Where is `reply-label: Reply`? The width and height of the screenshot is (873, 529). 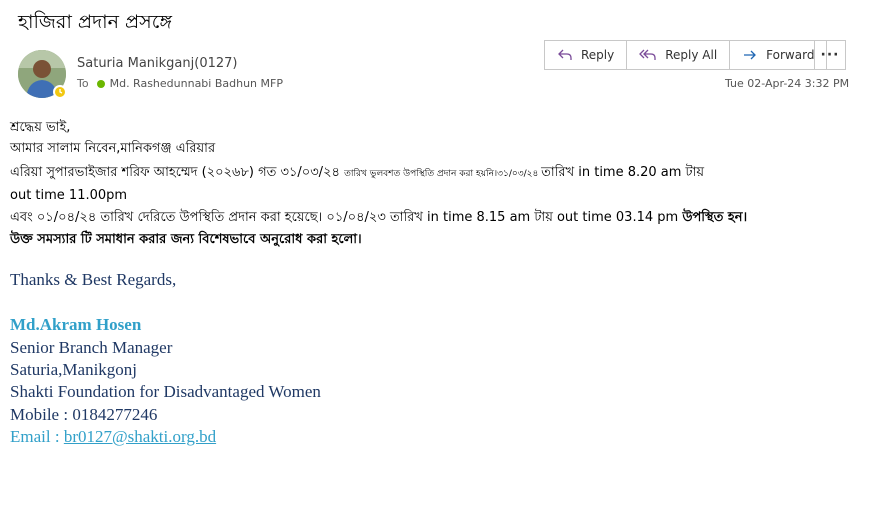
reply-label: Reply is located at coordinates (598, 55).